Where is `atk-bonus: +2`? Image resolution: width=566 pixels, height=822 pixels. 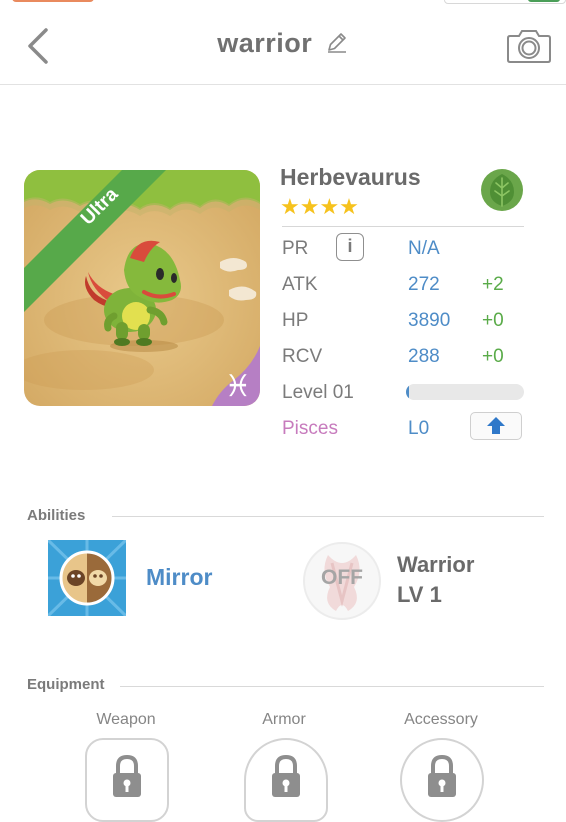 atk-bonus: +2 is located at coordinates (493, 284).